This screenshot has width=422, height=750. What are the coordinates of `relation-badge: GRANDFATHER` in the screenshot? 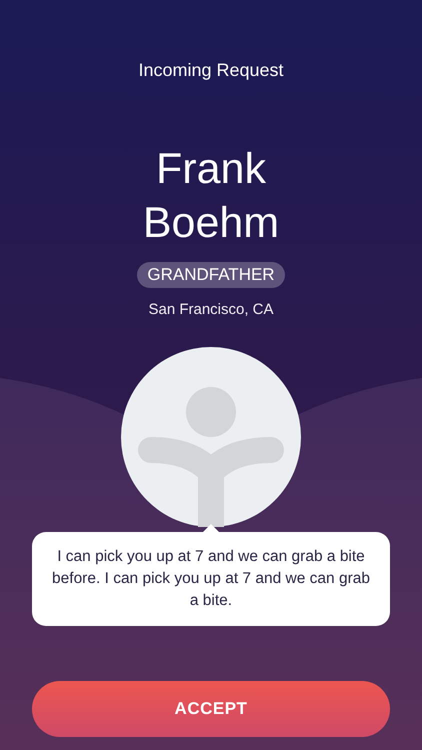 It's located at (211, 275).